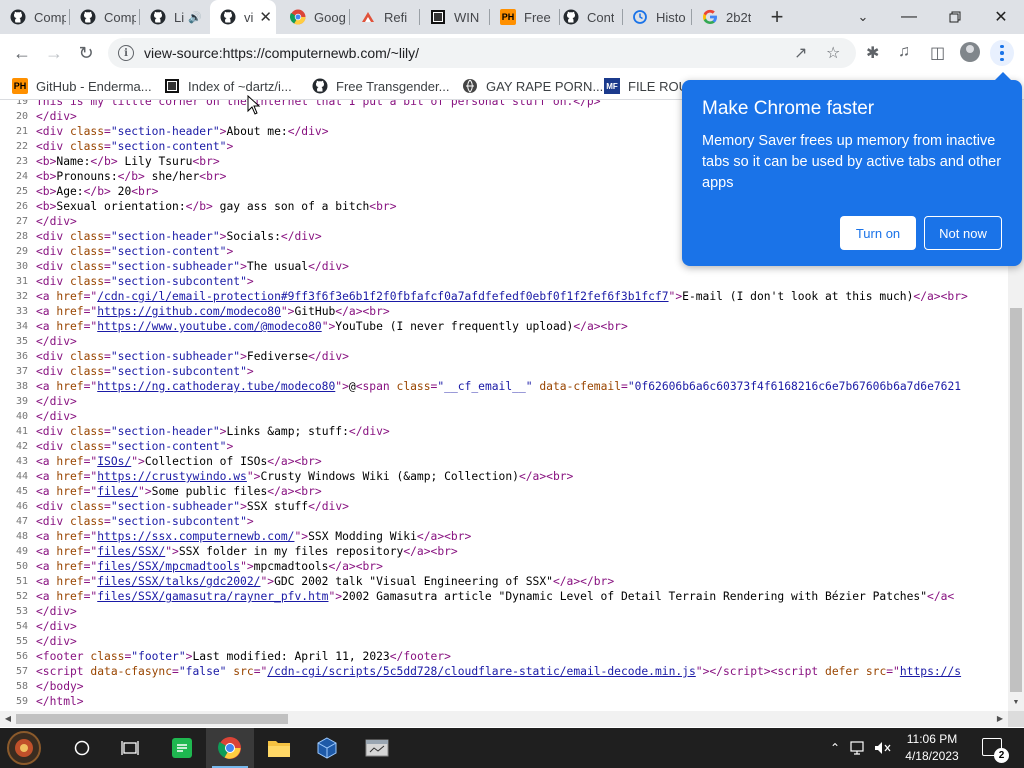 The image size is (1024, 768). Describe the element at coordinates (313, 17) in the screenshot. I see `tab-5: Goog` at that location.